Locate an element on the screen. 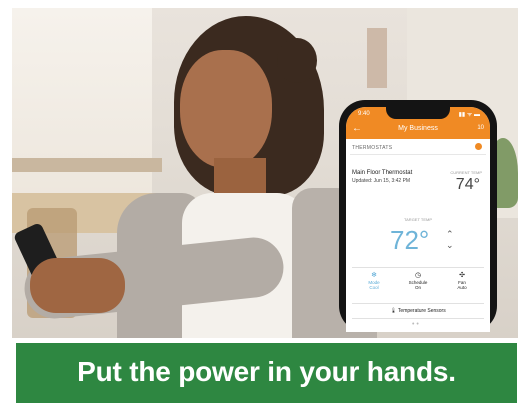 The width and height of the screenshot is (526, 409). app-title: My Business is located at coordinates (418, 128).